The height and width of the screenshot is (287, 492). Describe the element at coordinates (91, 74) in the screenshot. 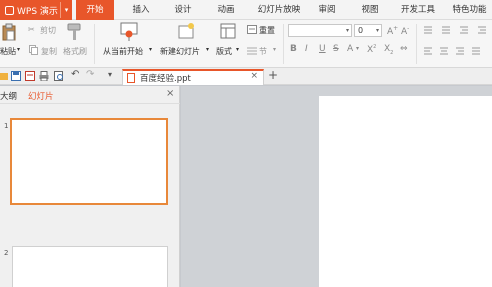

I see `redo-icon: ↷` at that location.